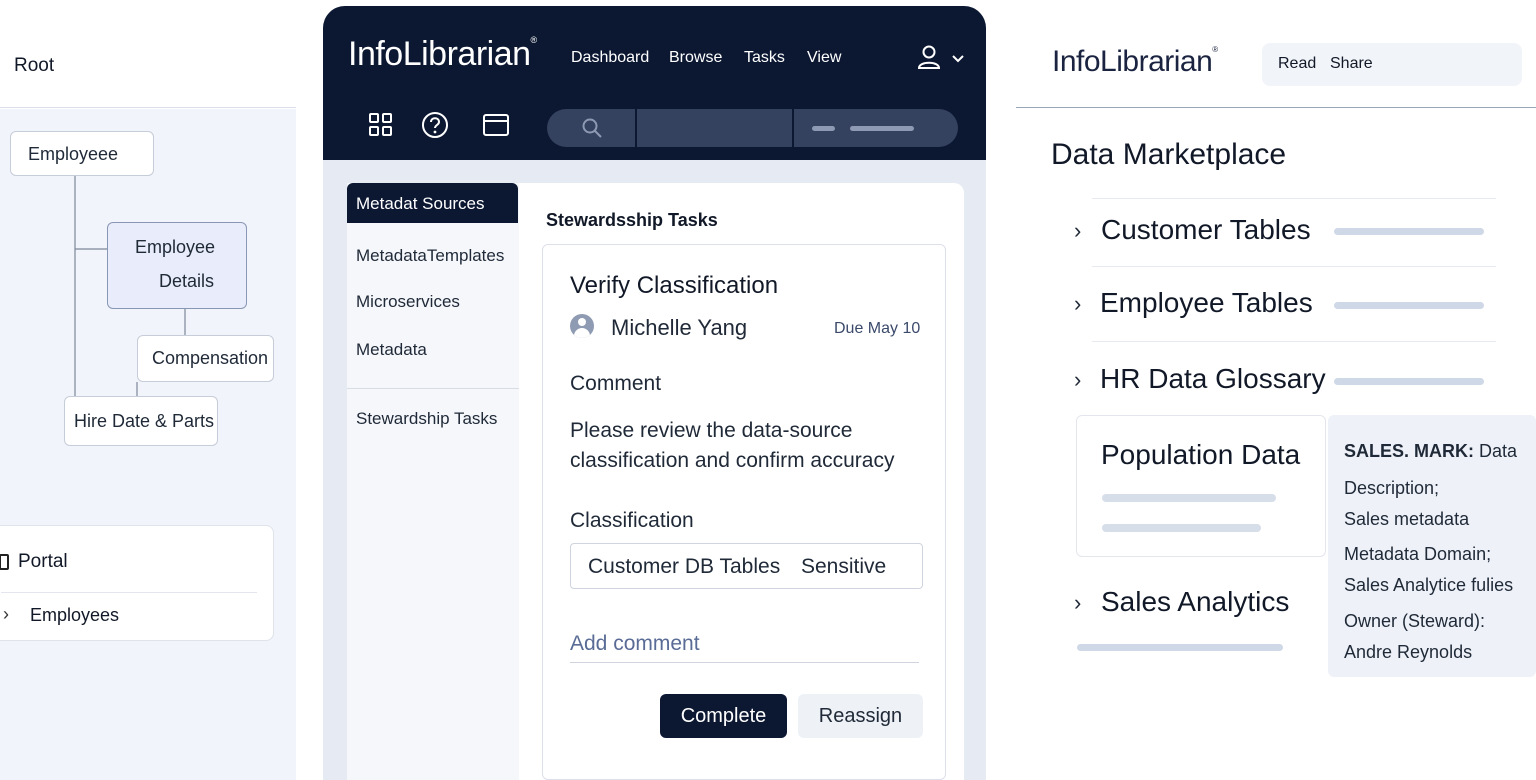 Image resolution: width=1536 pixels, height=780 pixels. What do you see at coordinates (426, 419) in the screenshot?
I see `sidebar-item-stewardship-tasks: Stewardship Tasks` at bounding box center [426, 419].